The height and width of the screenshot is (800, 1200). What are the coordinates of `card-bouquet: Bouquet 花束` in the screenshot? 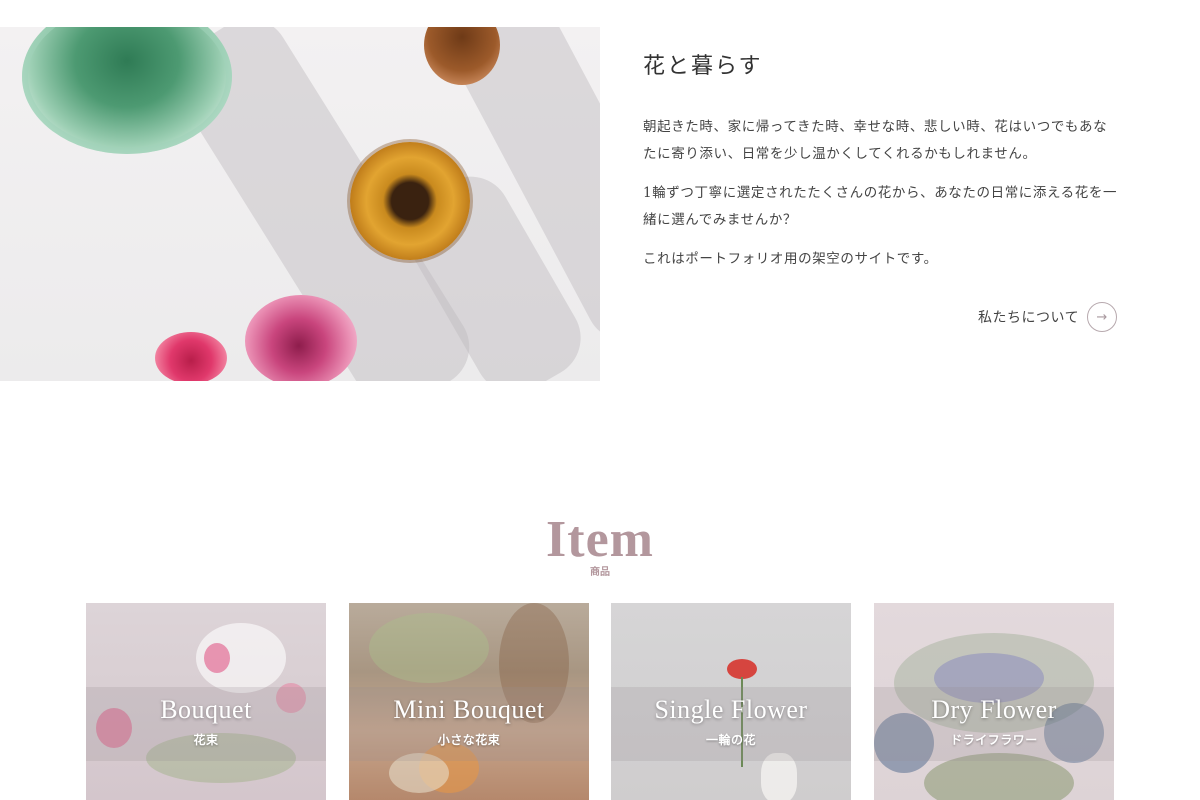 It's located at (206, 701).